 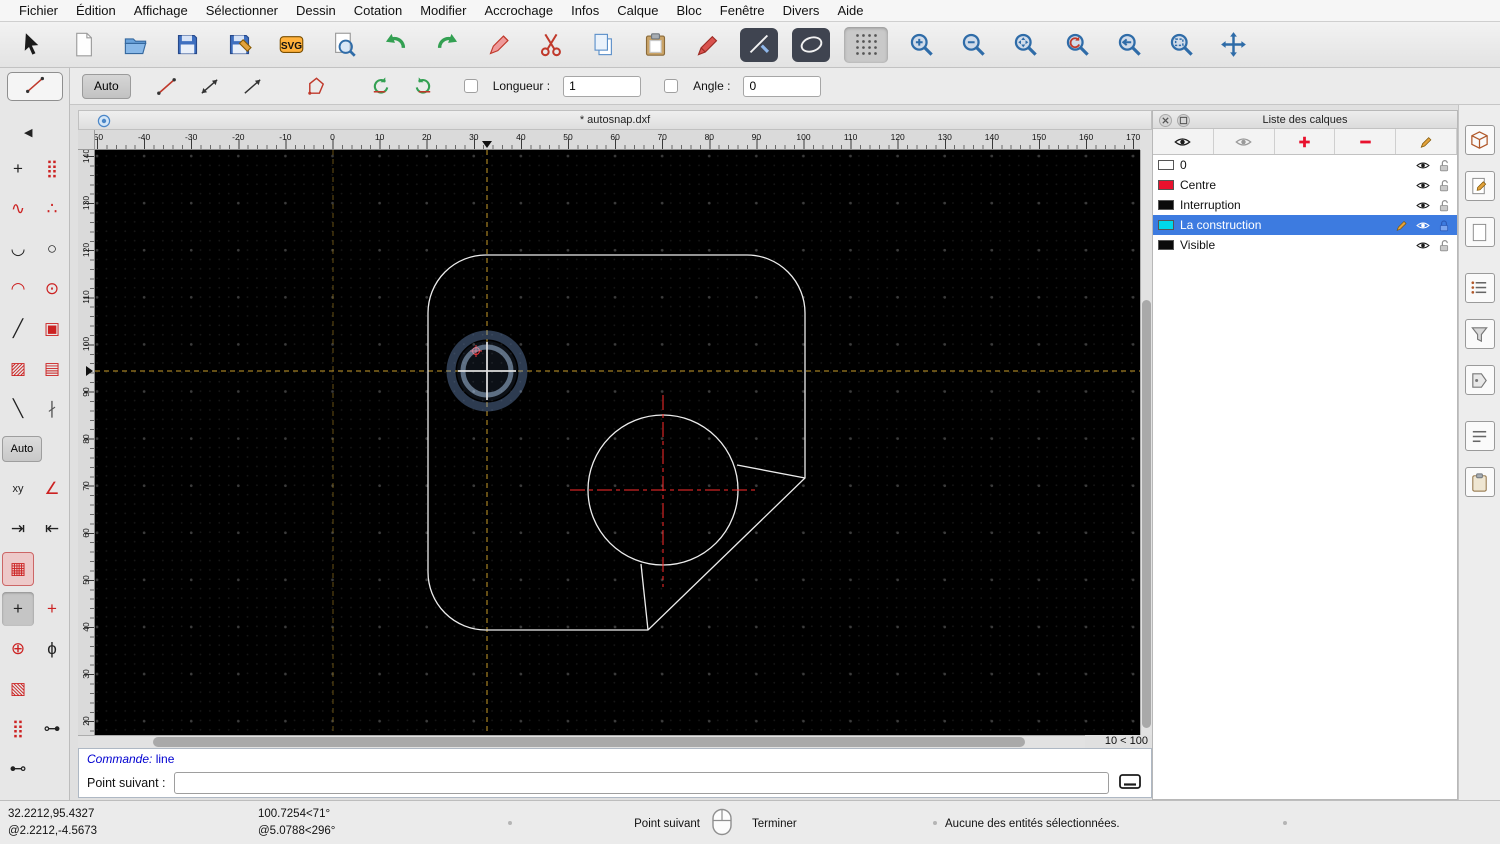 I want to click on menu-fenetre: Fenêtre, so click(x=742, y=10).